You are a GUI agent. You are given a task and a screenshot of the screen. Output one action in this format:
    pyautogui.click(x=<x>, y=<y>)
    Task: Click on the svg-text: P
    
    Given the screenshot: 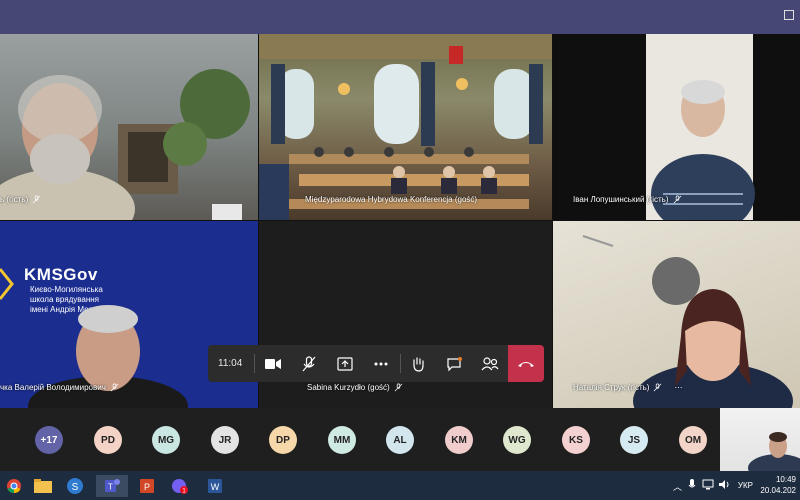 What is the action you would take?
    pyautogui.click(x=147, y=487)
    